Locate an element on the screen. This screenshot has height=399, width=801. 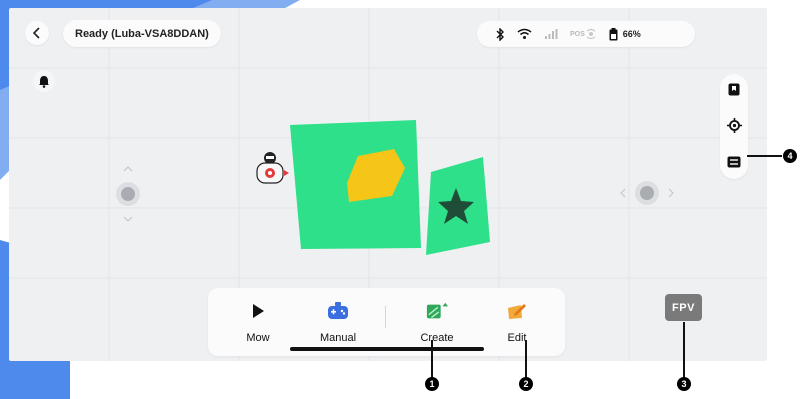
mower-robot-icon is located at coordinates (272, 168).